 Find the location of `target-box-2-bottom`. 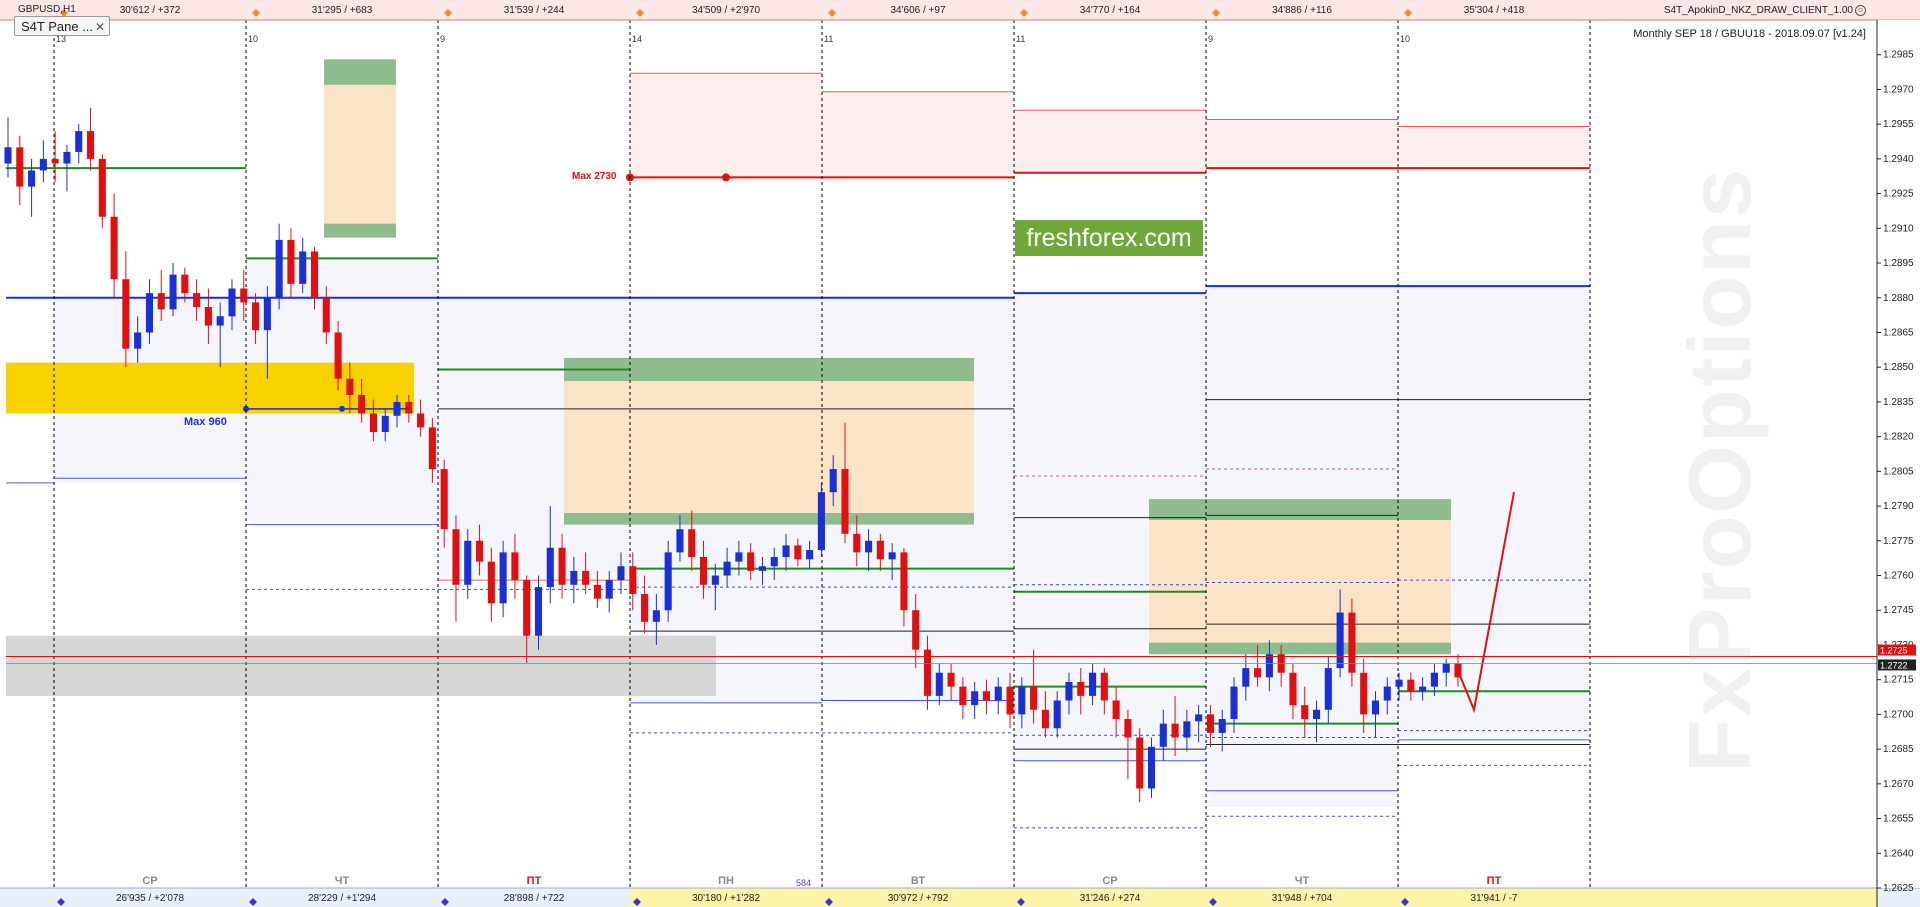

target-box-2-bottom is located at coordinates (769, 519).